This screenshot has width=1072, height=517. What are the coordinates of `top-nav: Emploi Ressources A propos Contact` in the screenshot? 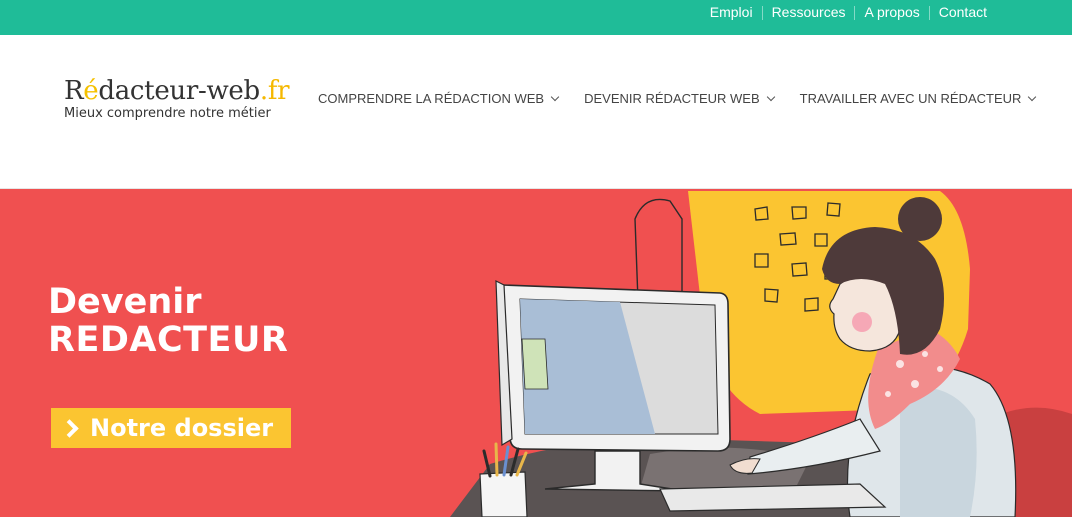 It's located at (848, 12).